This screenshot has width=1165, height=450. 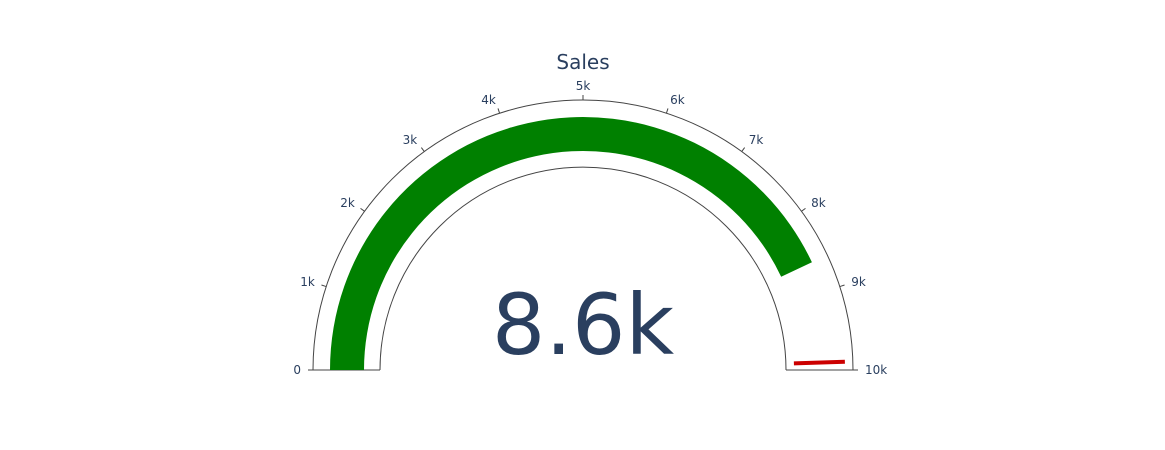 I want to click on gauge-tick-label: 5k, so click(x=583, y=86).